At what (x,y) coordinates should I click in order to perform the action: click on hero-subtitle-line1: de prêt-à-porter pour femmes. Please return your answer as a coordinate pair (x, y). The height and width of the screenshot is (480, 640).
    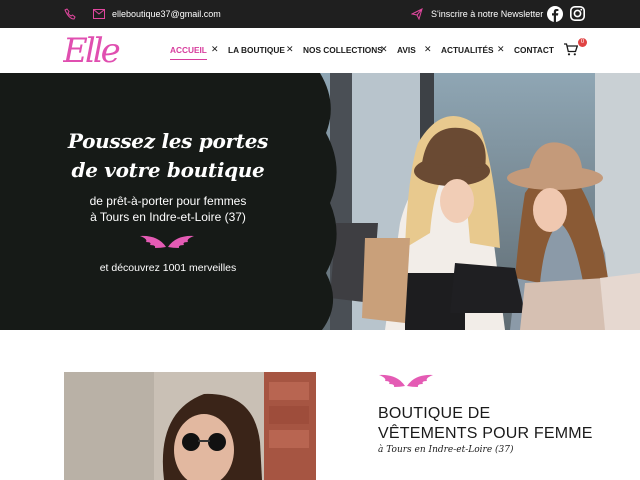
    Looking at the image, I should click on (168, 201).